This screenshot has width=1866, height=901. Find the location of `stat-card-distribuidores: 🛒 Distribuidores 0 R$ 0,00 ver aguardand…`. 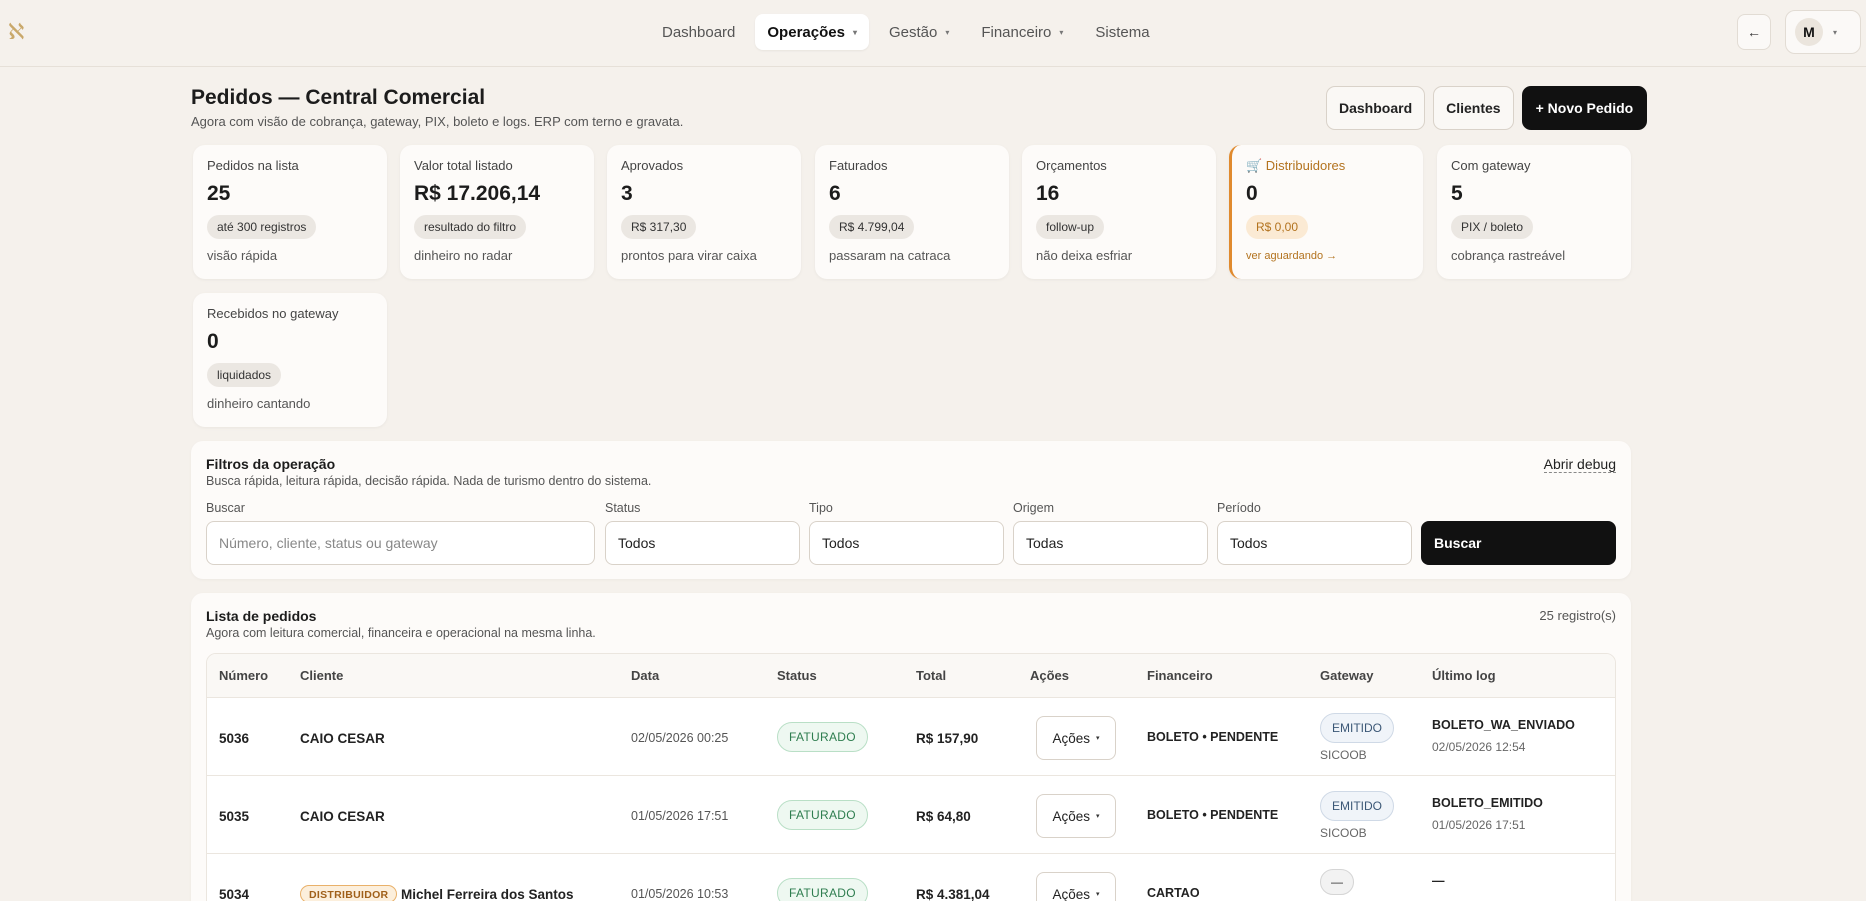

stat-card-distribuidores: 🛒 Distribuidores 0 R$ 0,00 ver aguardand… is located at coordinates (1326, 212).